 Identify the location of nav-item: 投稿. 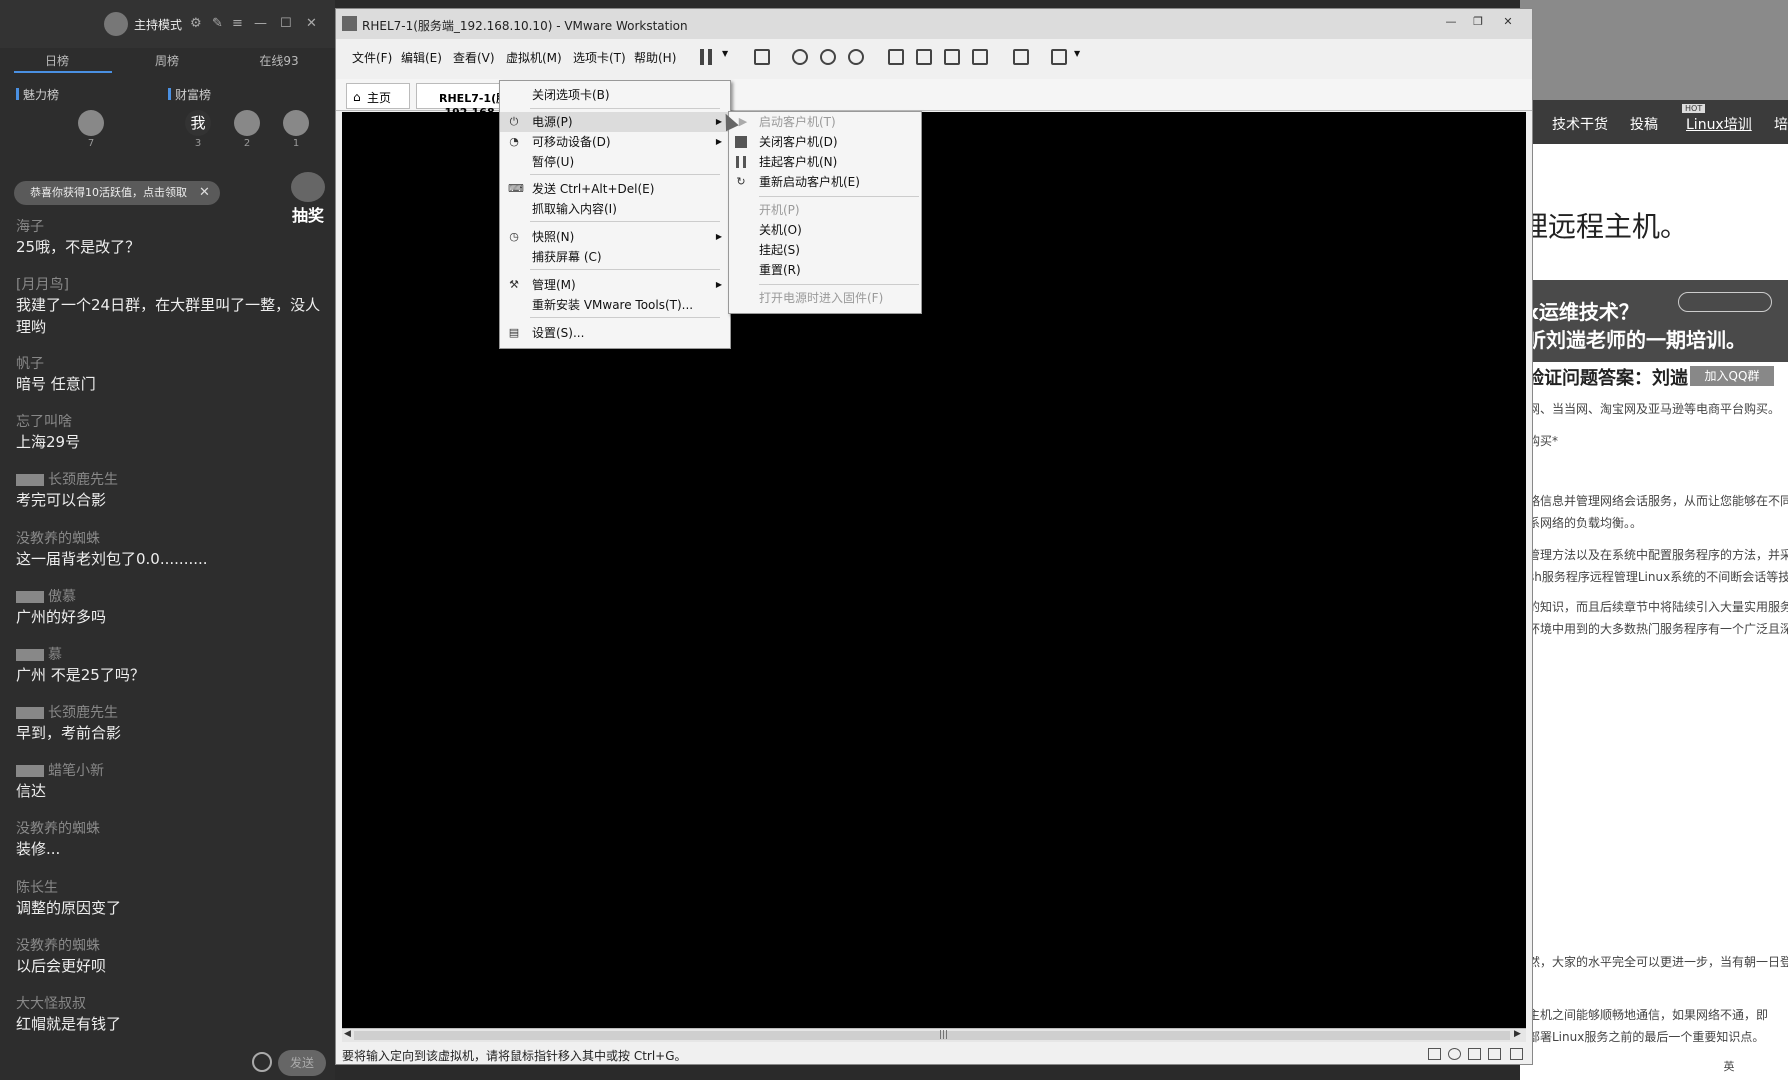
(1644, 124).